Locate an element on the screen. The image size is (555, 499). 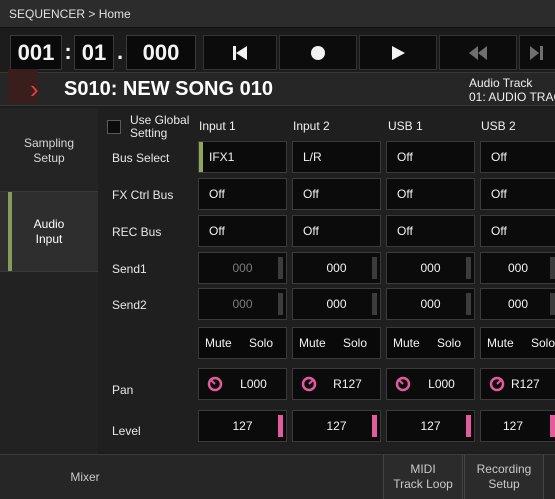
bus-select-input2: L/R is located at coordinates (336, 157).